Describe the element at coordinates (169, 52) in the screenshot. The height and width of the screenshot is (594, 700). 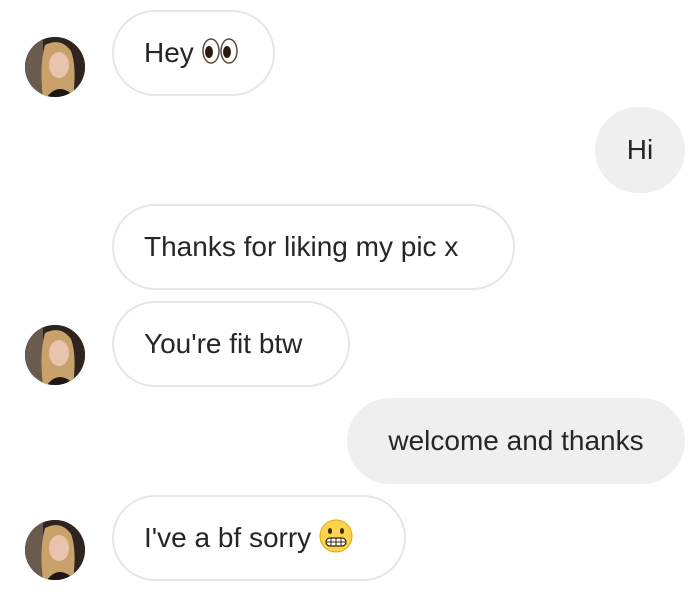
I see `message-text: Hey` at that location.